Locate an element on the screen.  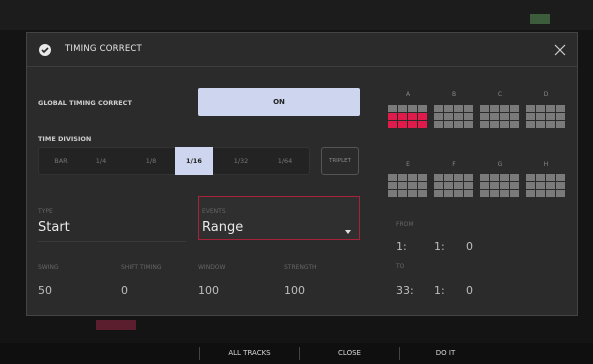
pad-bank-d is located at coordinates (546, 117).